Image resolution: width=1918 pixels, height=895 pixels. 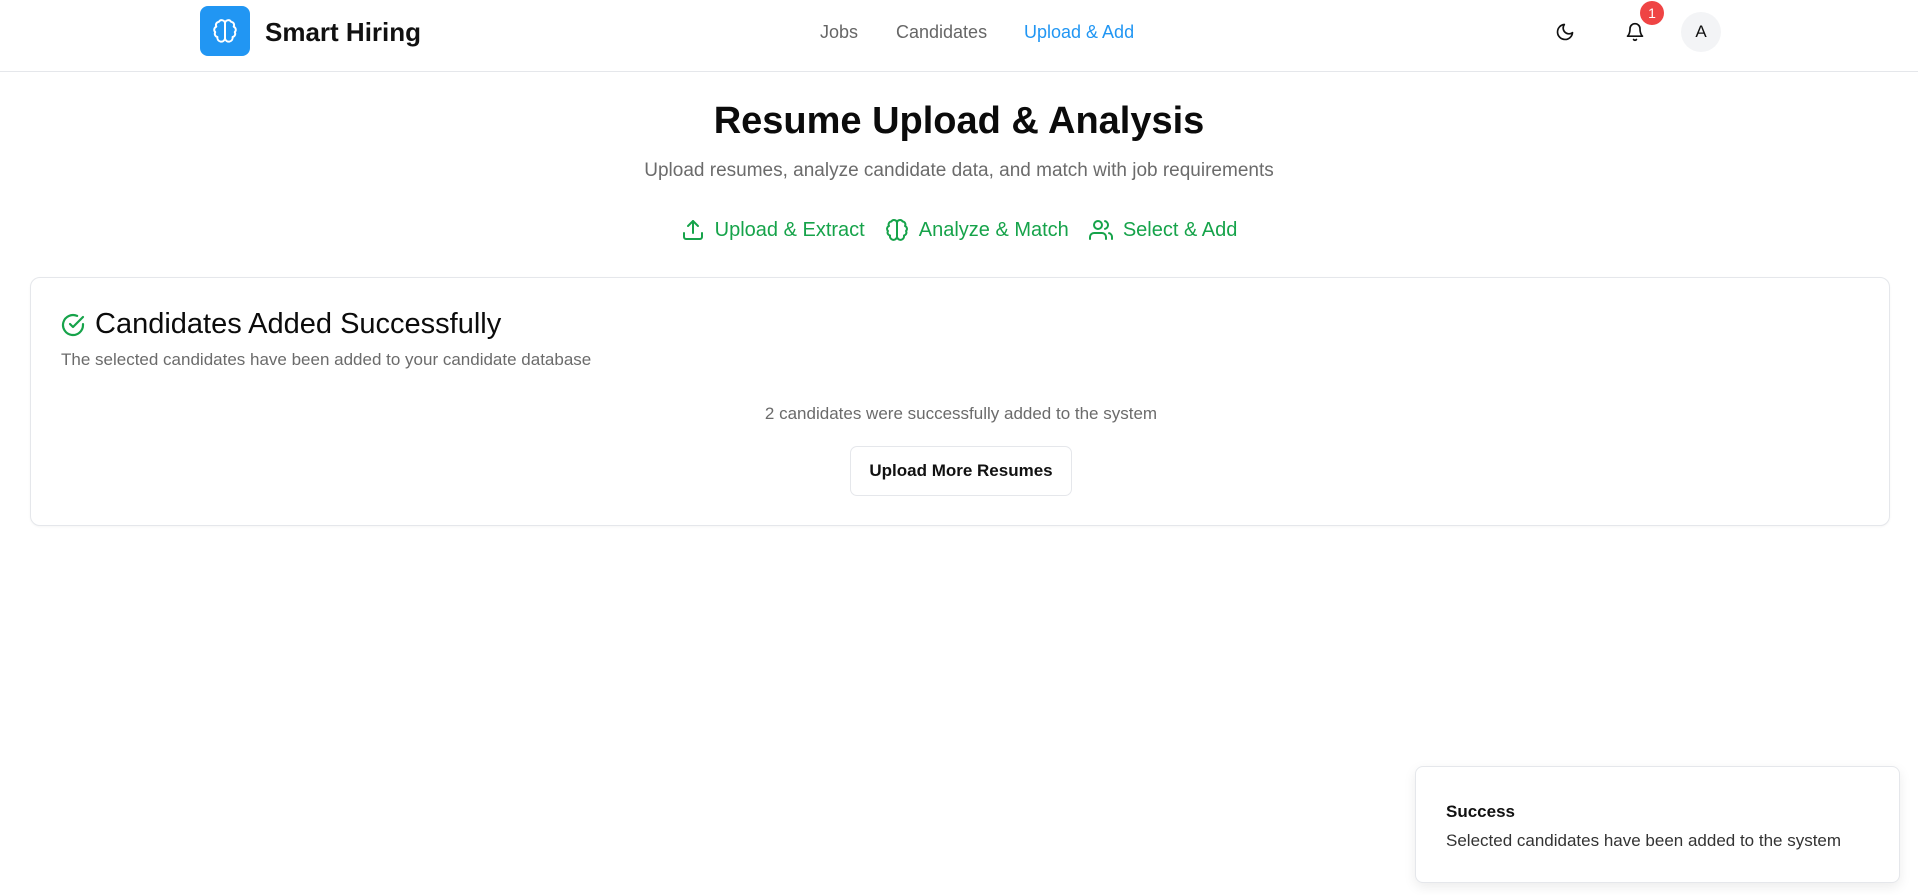 I want to click on moon-icon, so click(x=1565, y=32).